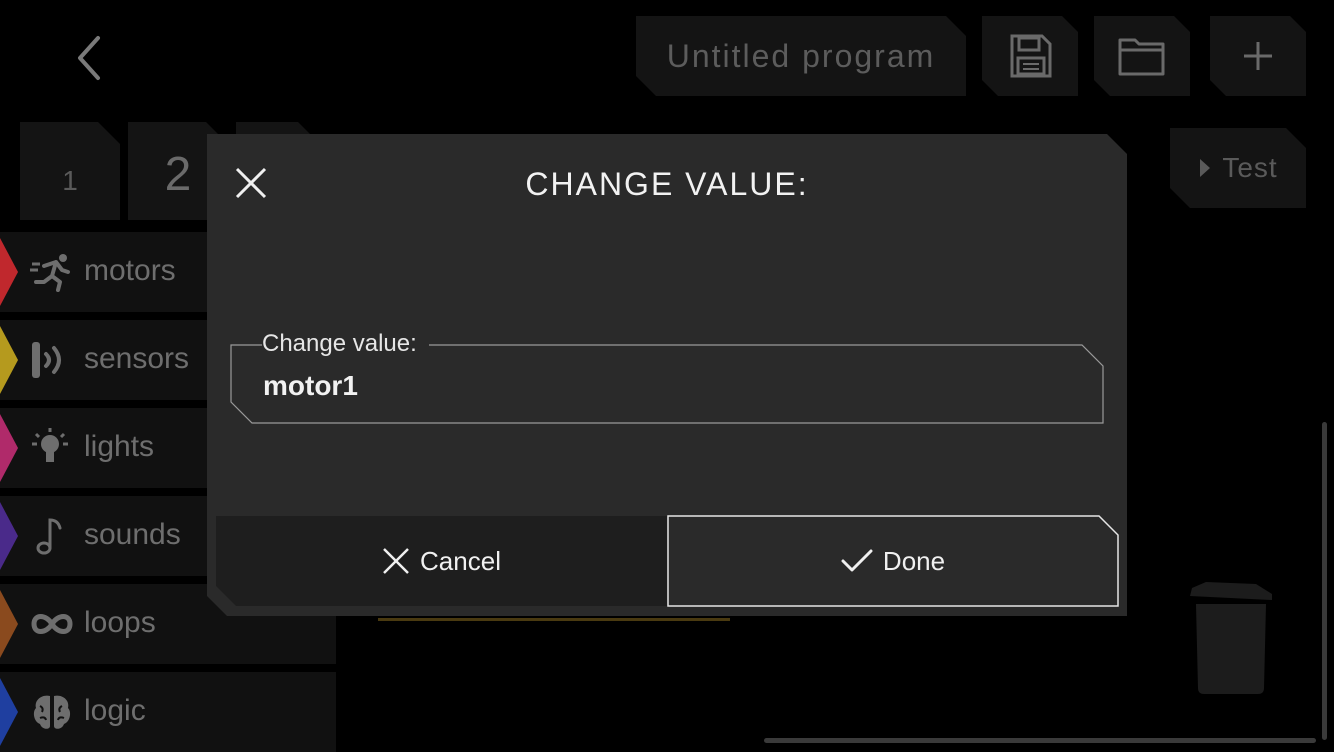  What do you see at coordinates (130, 270) in the screenshot?
I see `category-label: motors` at bounding box center [130, 270].